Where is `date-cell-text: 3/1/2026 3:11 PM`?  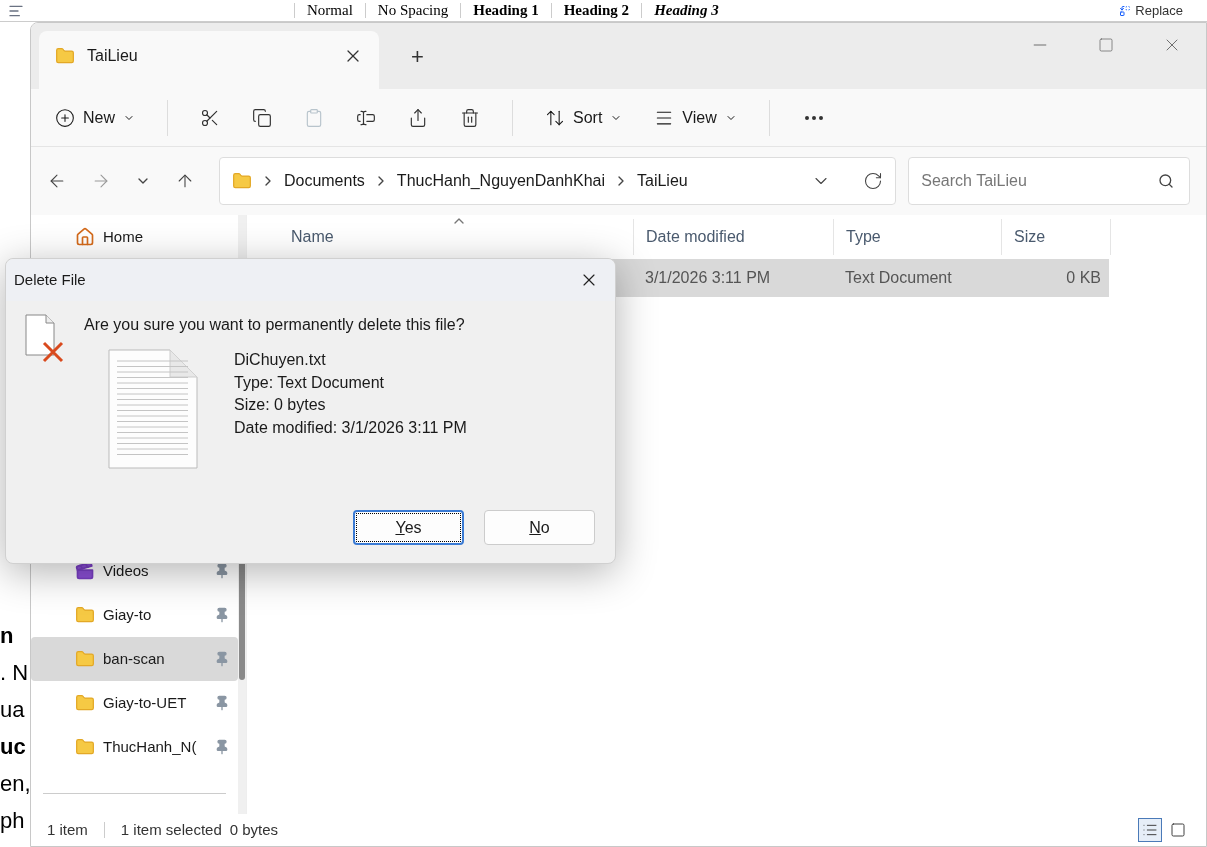
date-cell-text: 3/1/2026 3:11 PM is located at coordinates (708, 278).